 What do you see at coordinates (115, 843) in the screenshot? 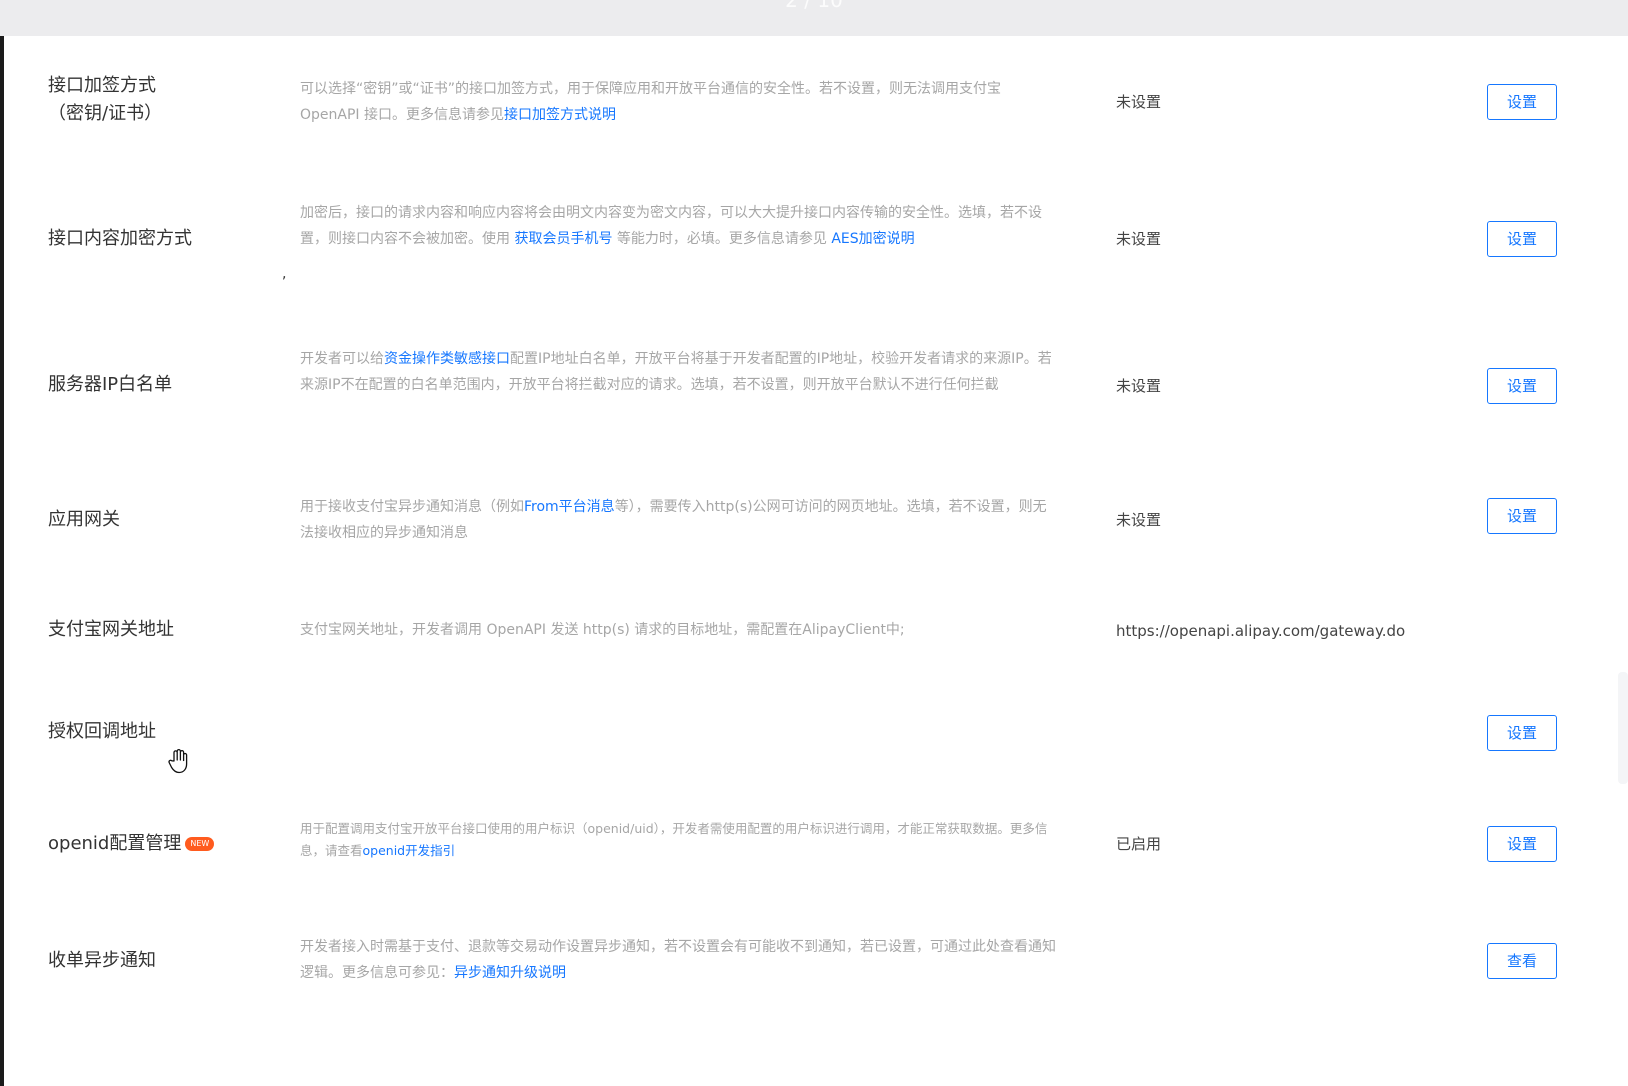
I see `row-label-text: openid配置管理` at bounding box center [115, 843].